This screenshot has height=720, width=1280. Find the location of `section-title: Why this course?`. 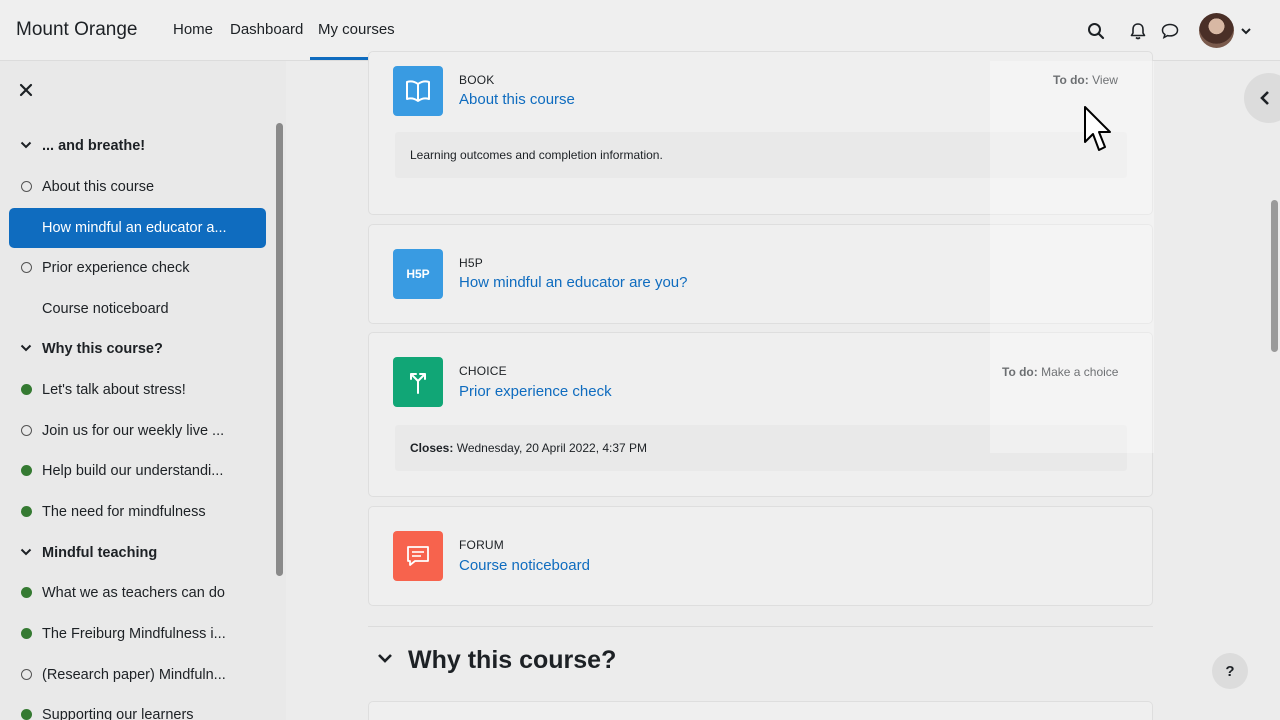

section-title: Why this course? is located at coordinates (512, 660).